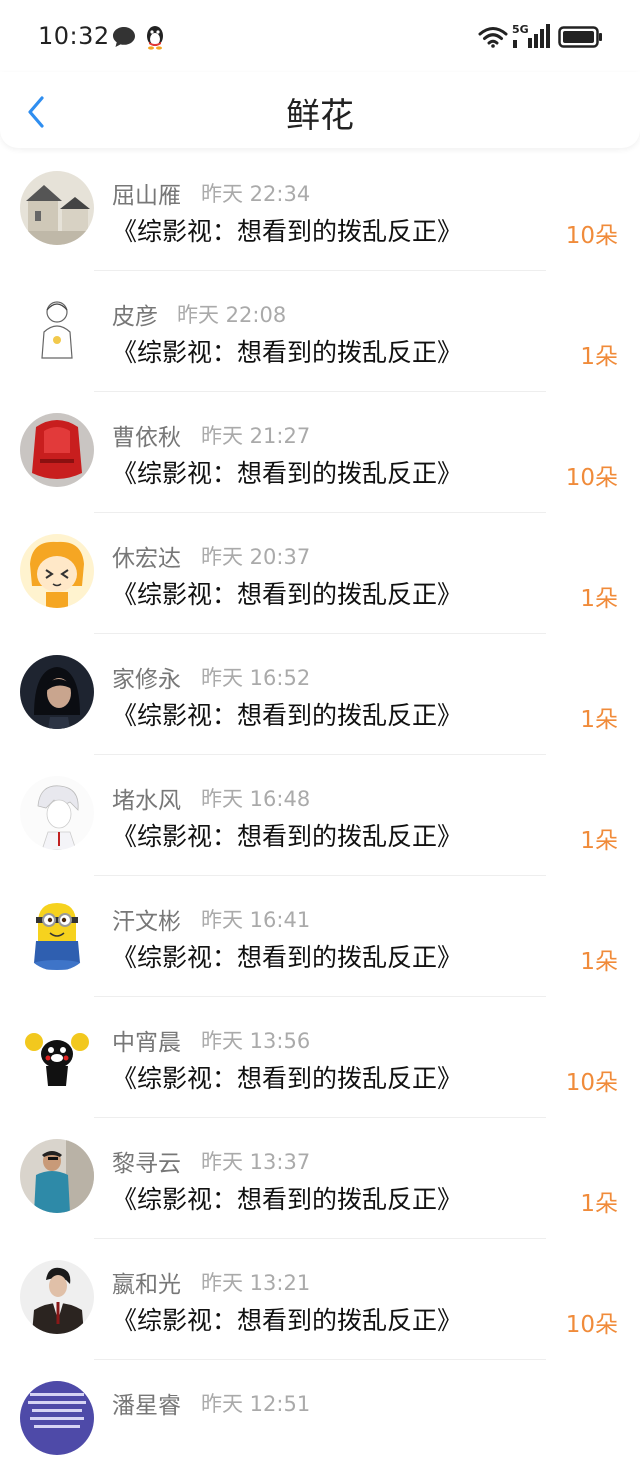  What do you see at coordinates (320, 1420) in the screenshot?
I see `list-item: 潘星睿 昨天 12:51` at bounding box center [320, 1420].